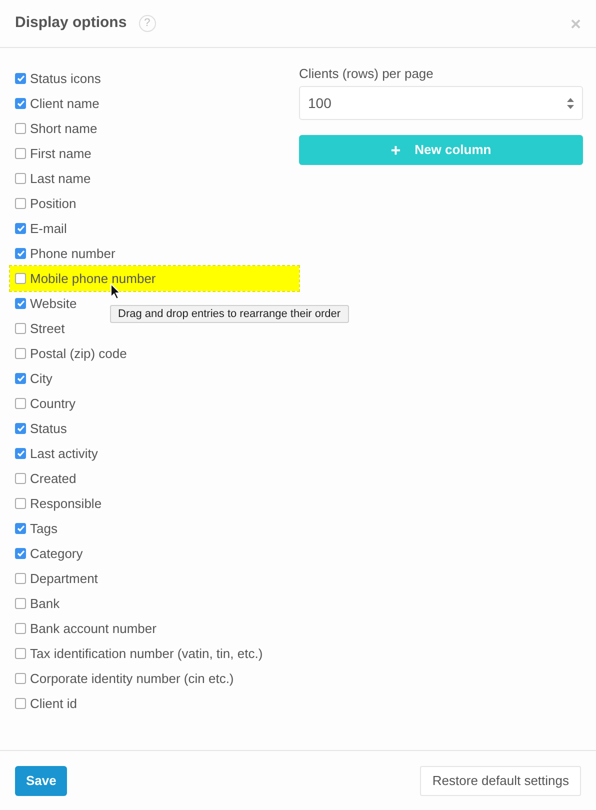 The image size is (596, 810). I want to click on column-option-label: Status, so click(48, 429).